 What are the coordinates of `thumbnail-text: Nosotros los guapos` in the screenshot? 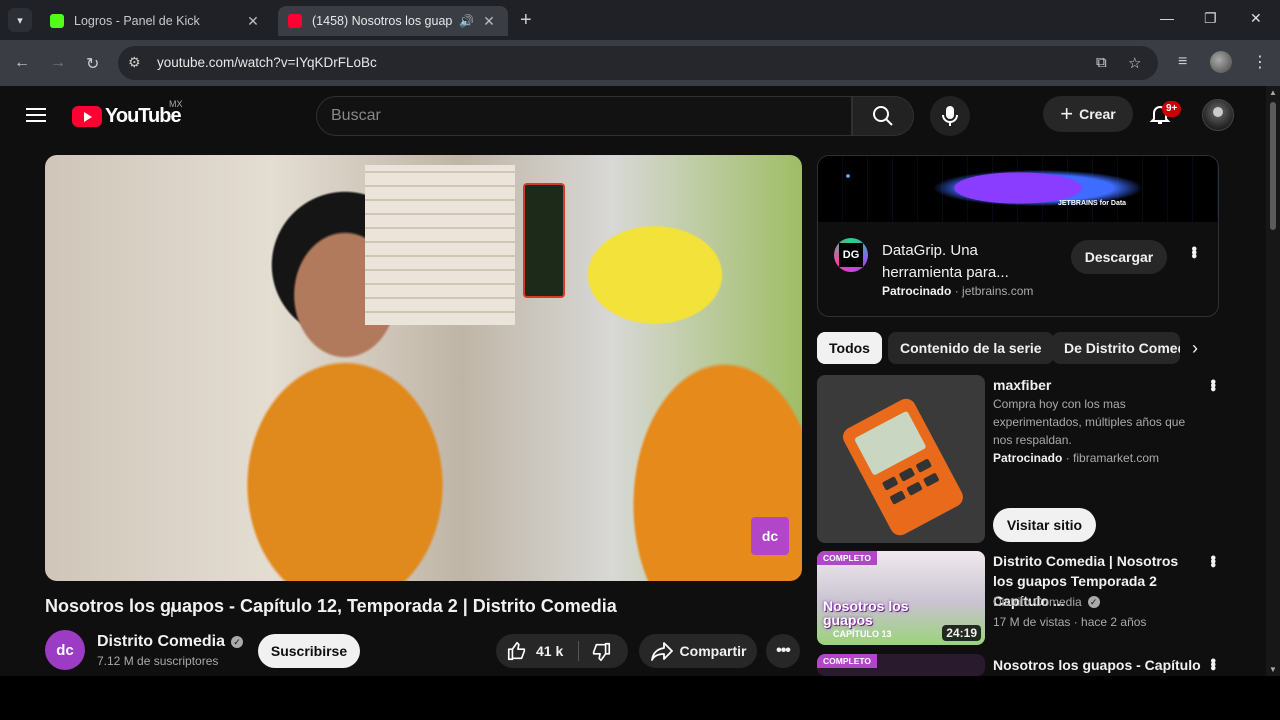 It's located at (866, 613).